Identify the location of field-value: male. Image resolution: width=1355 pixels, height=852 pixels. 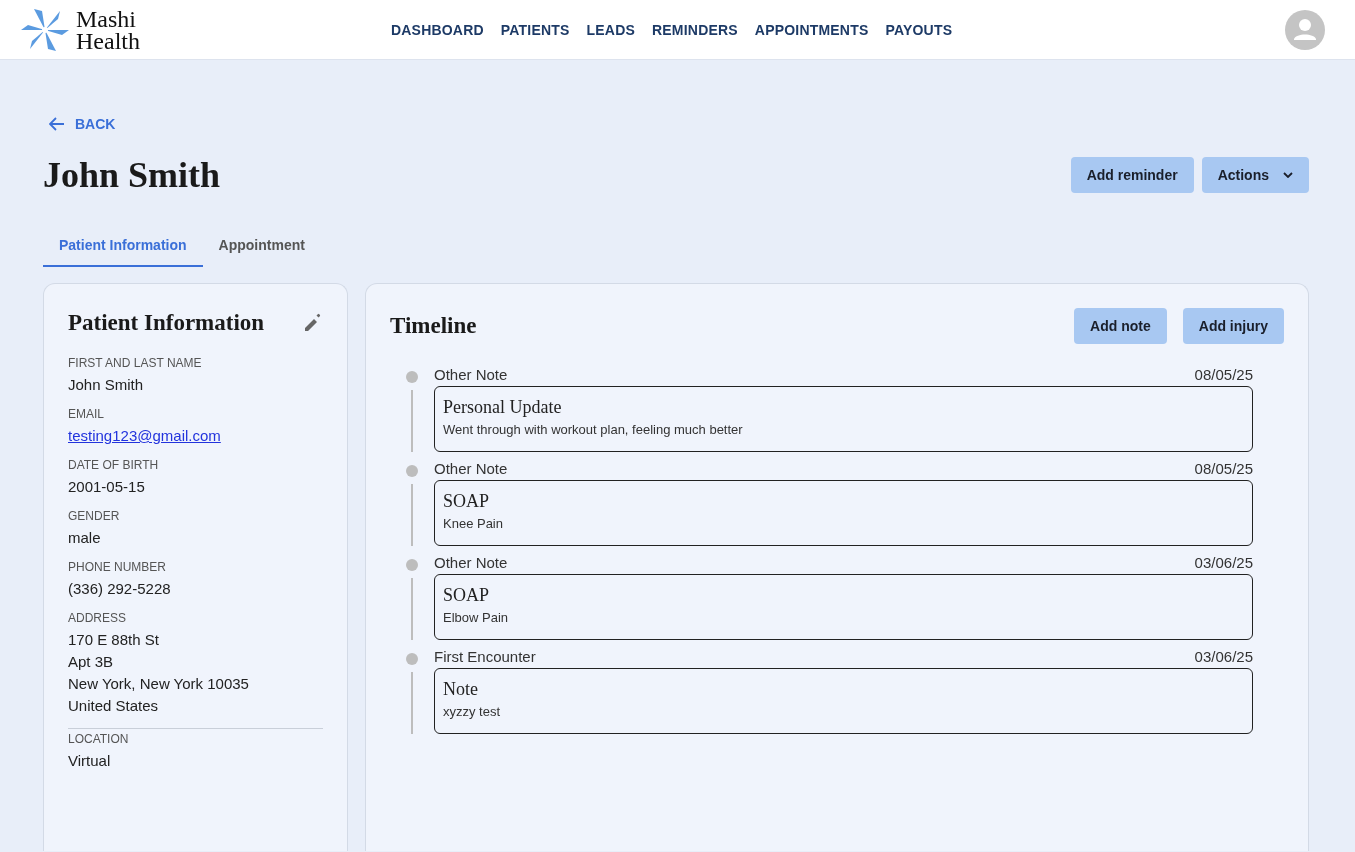
(84, 538).